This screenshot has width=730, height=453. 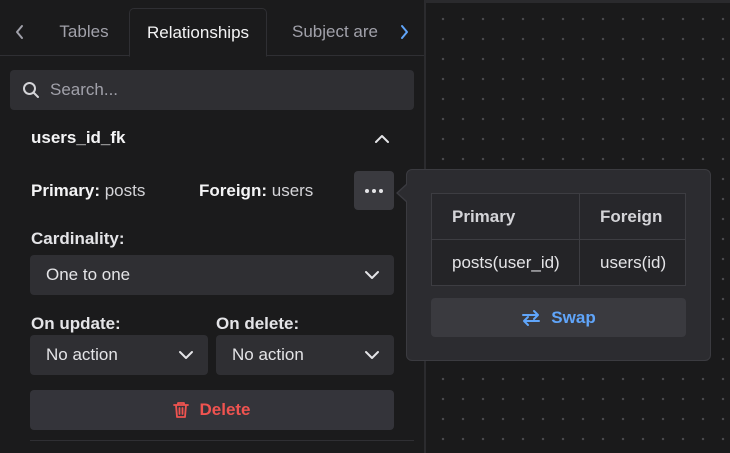 I want to click on table-row: posts(user_id) users(id), so click(x=558, y=262).